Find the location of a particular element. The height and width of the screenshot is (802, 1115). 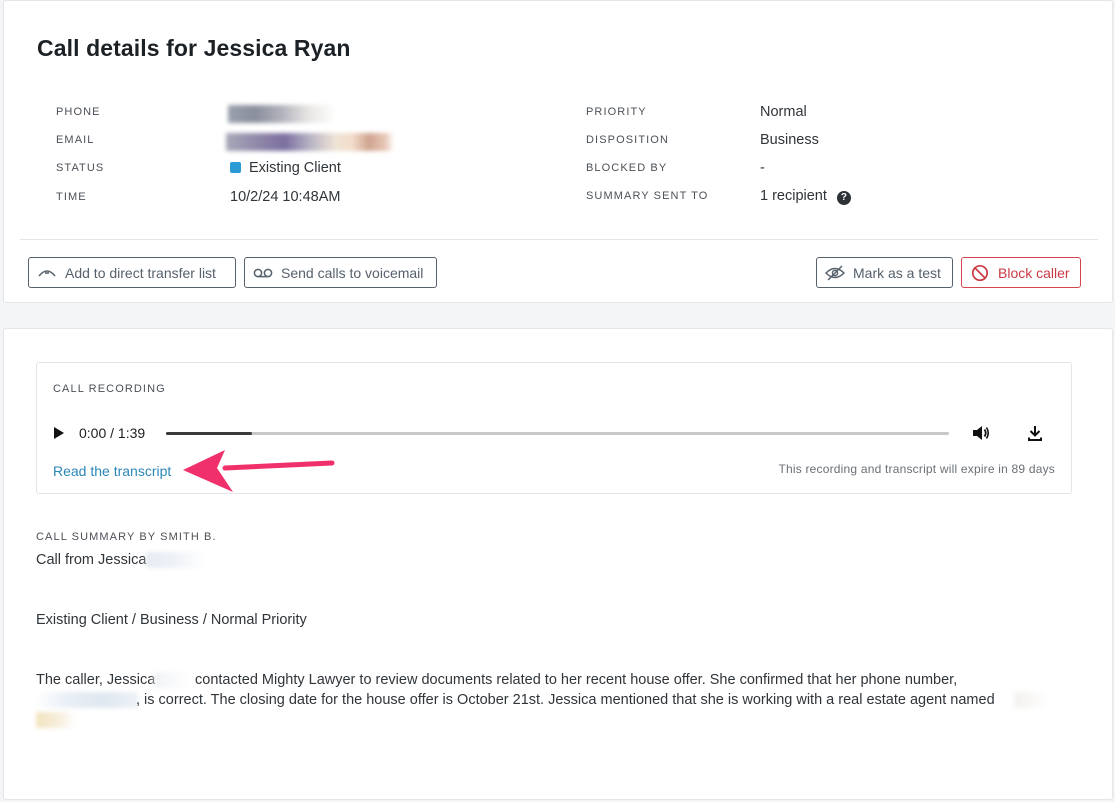

read-transcript-link: Read the transcript is located at coordinates (112, 471).